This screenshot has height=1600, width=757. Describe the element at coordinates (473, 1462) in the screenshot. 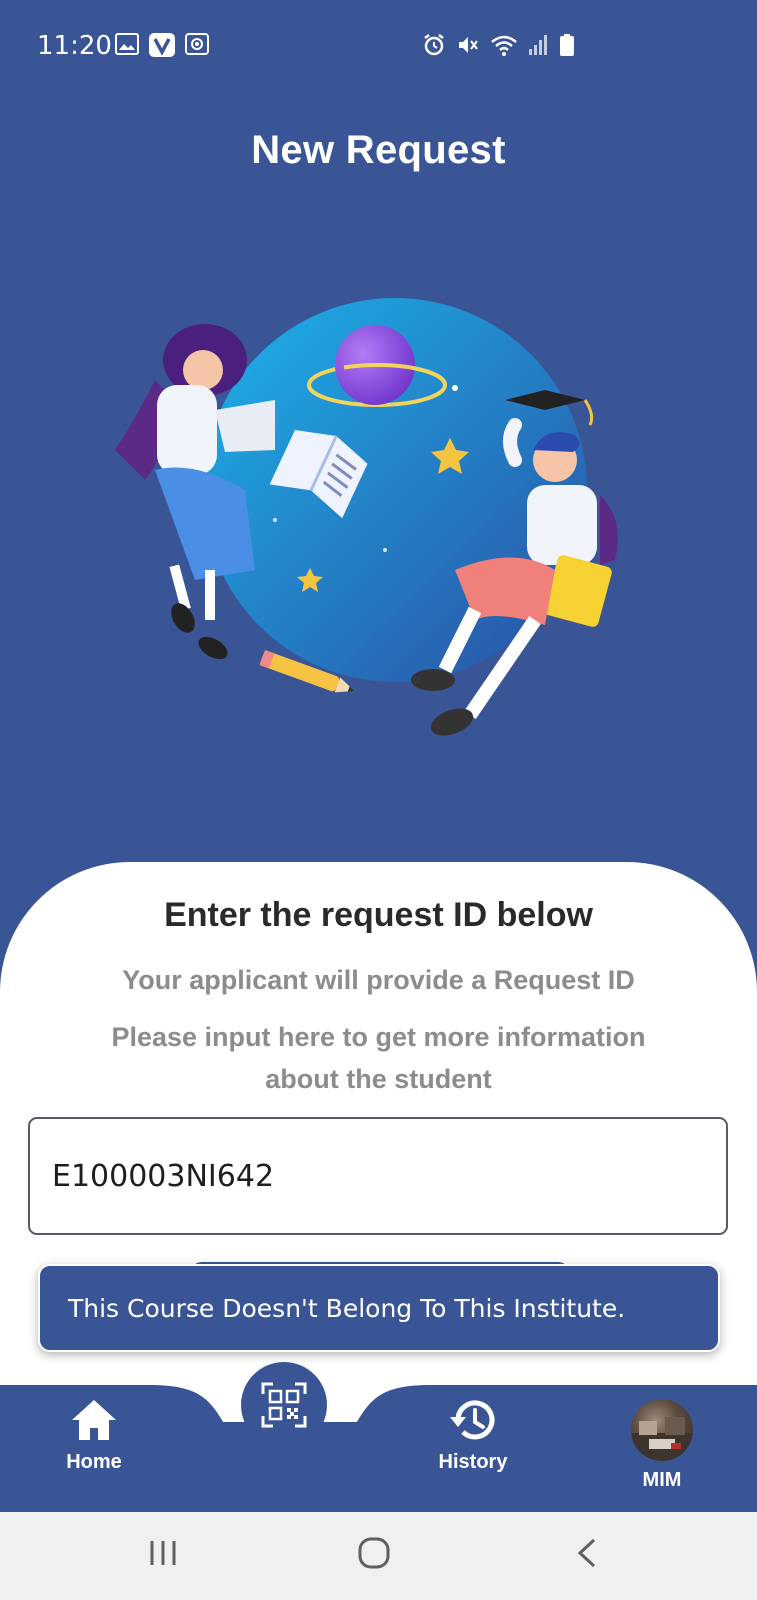

I see `nav-history-label: History` at that location.